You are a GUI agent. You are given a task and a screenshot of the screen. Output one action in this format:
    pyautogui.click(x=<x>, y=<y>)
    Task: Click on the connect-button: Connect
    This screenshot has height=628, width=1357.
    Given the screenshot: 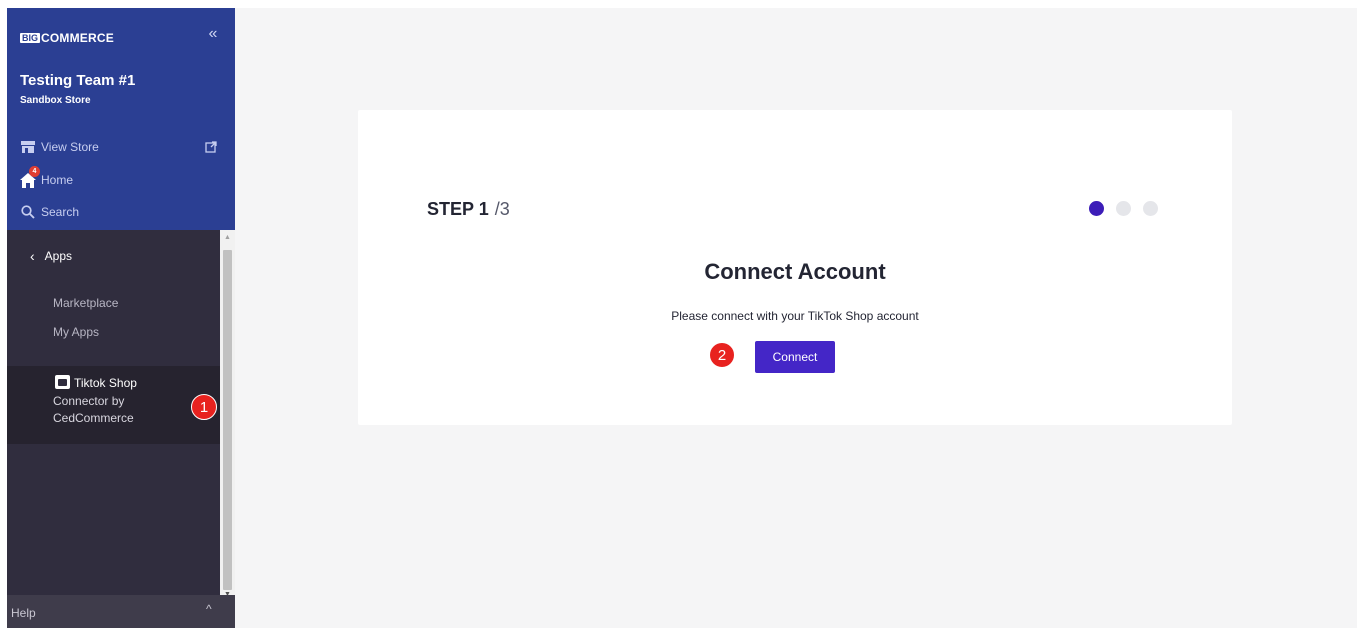 What is the action you would take?
    pyautogui.click(x=795, y=357)
    